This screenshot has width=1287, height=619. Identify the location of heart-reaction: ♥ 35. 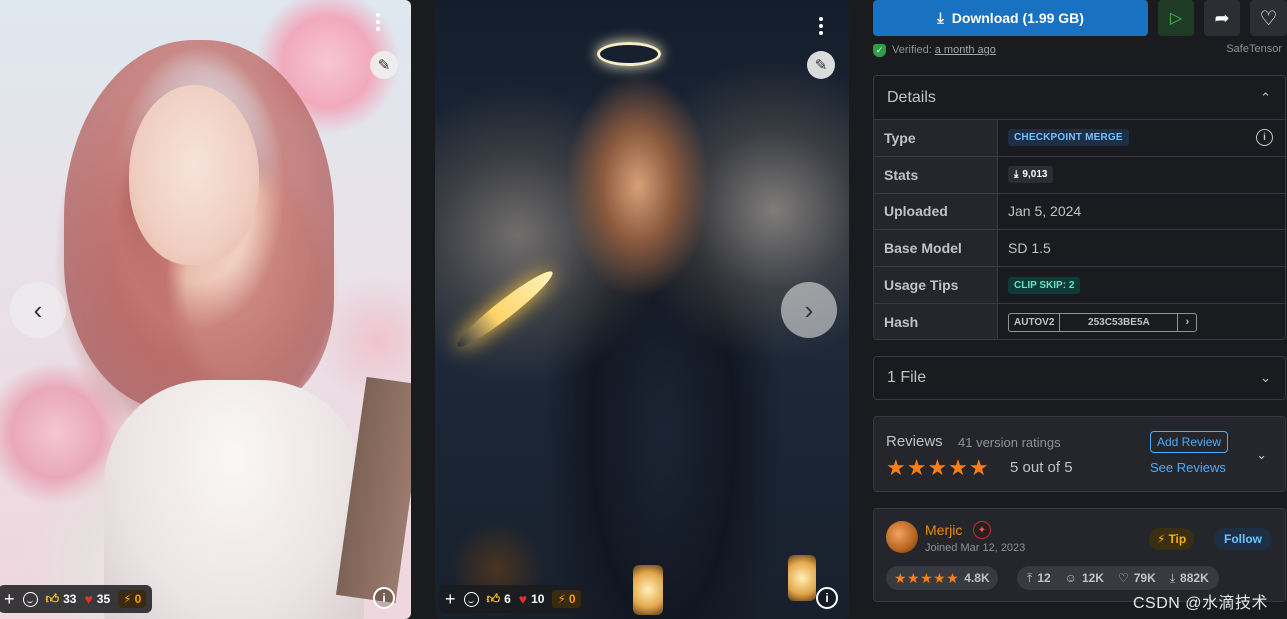
(97, 599).